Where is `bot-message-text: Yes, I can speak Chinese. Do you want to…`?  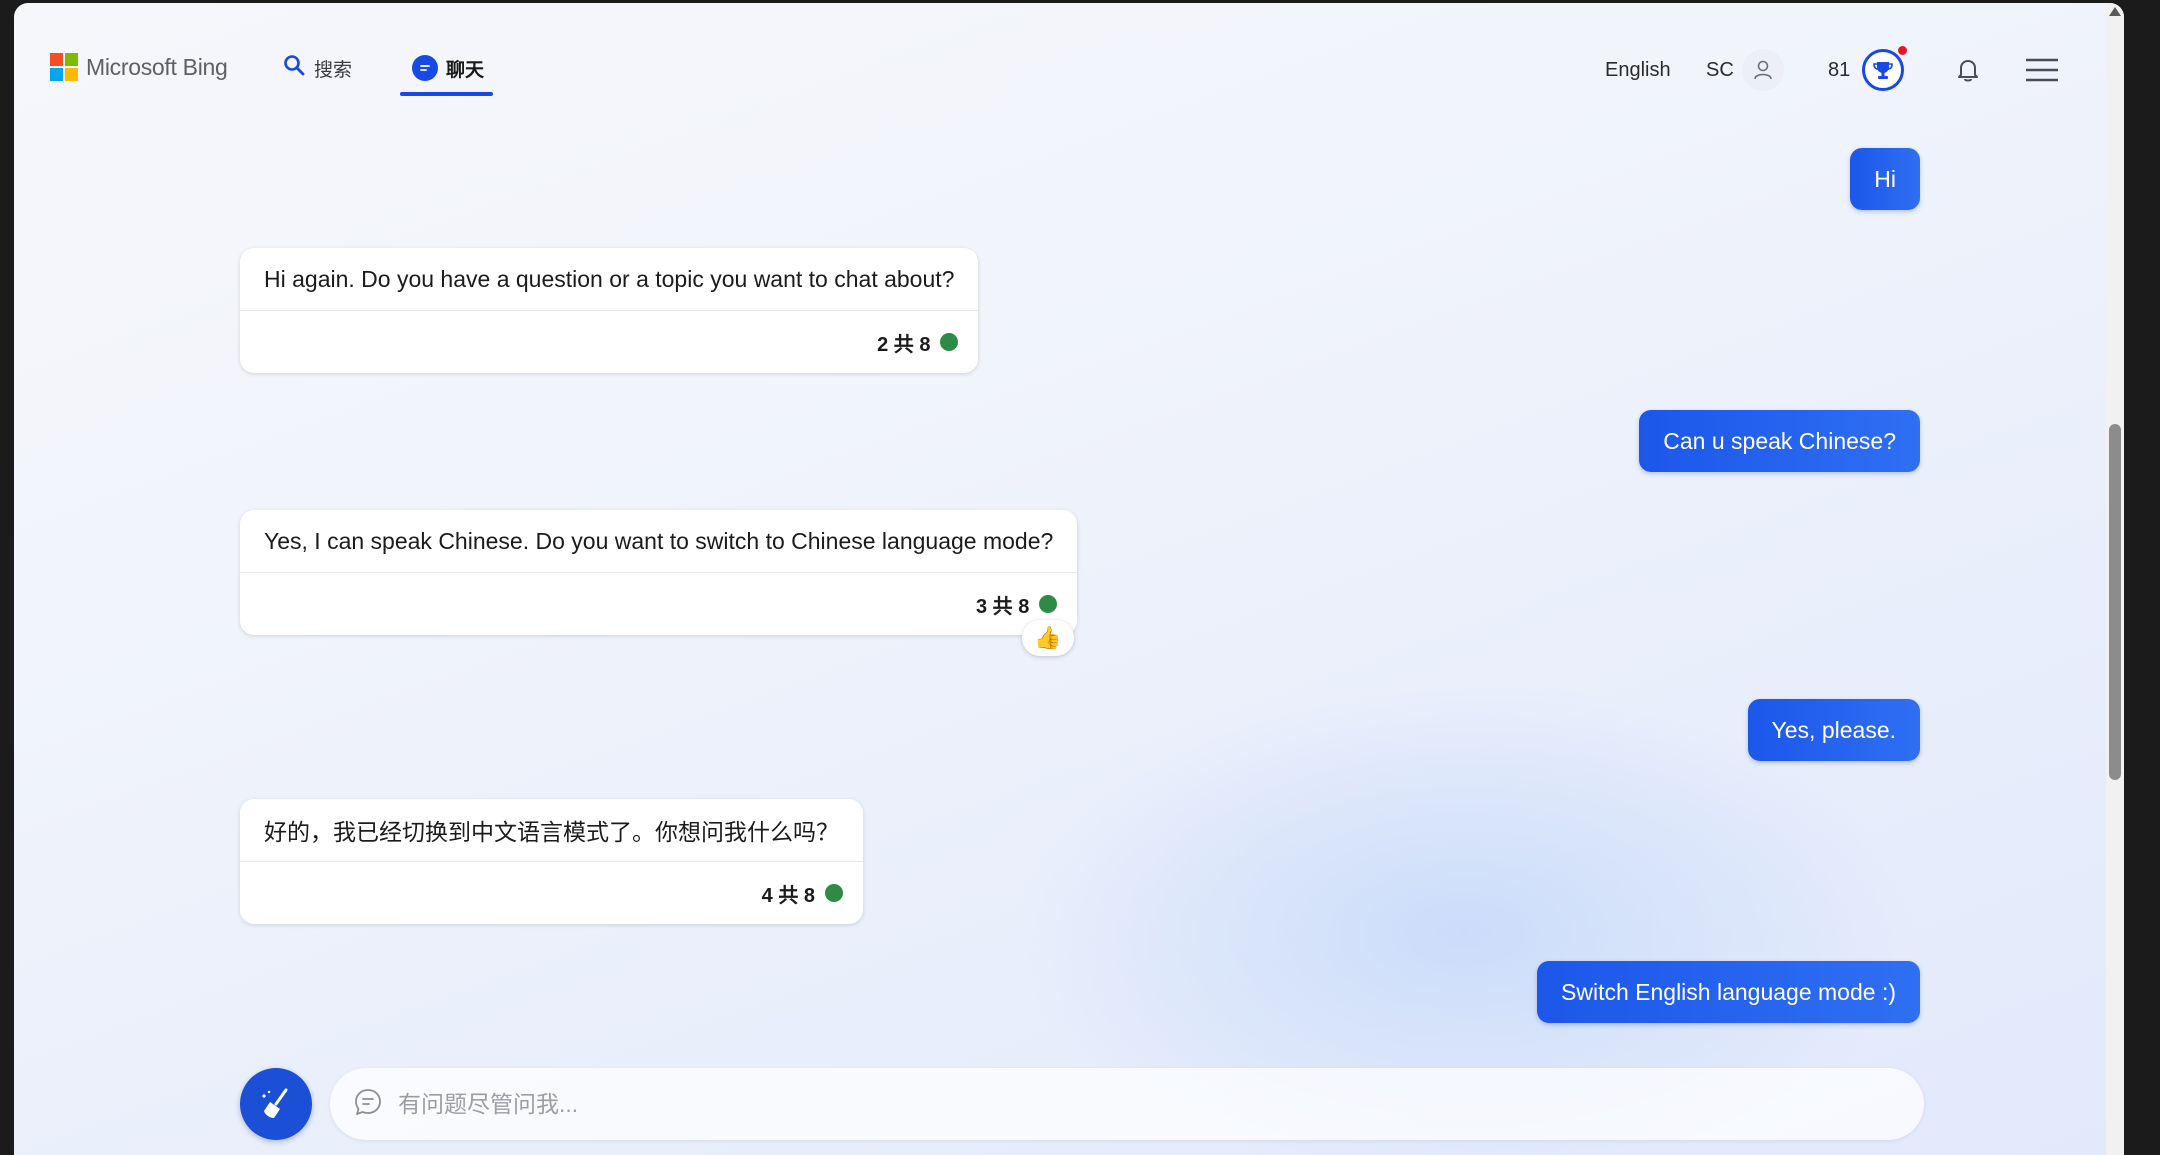
bot-message-text: Yes, I can speak Chinese. Do you want to… is located at coordinates (659, 540).